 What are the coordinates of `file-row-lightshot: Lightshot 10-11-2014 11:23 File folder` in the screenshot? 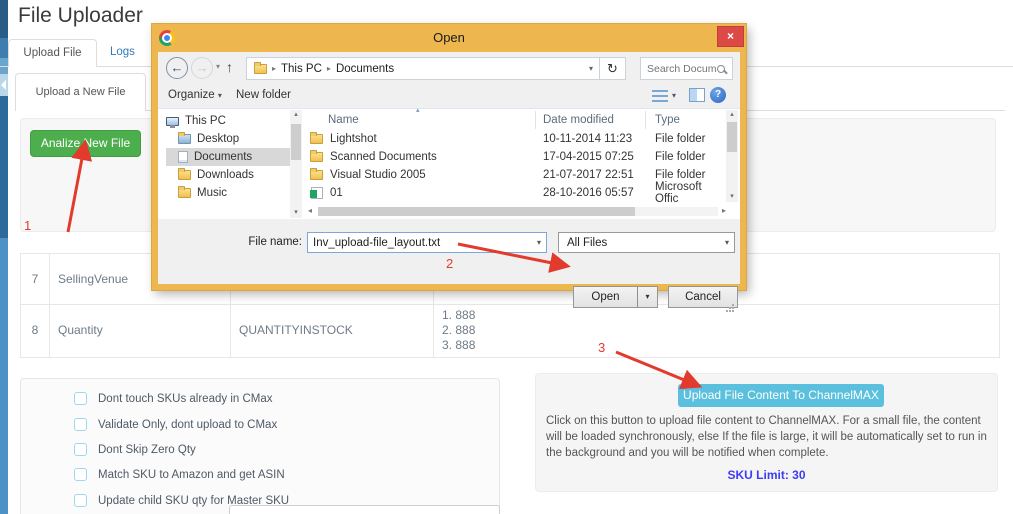 It's located at (517, 139).